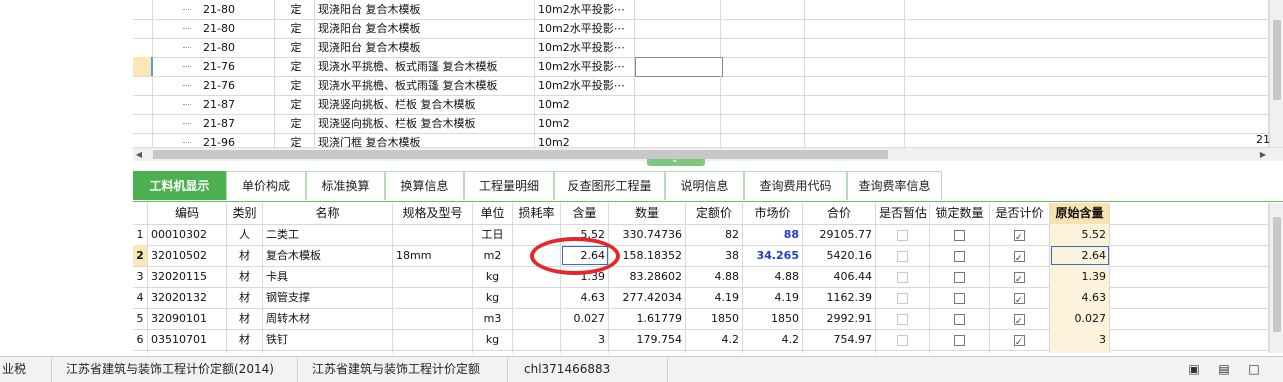 This screenshot has width=1283, height=382. I want to click on grid-header-cell: 是否计价, so click(1020, 213).